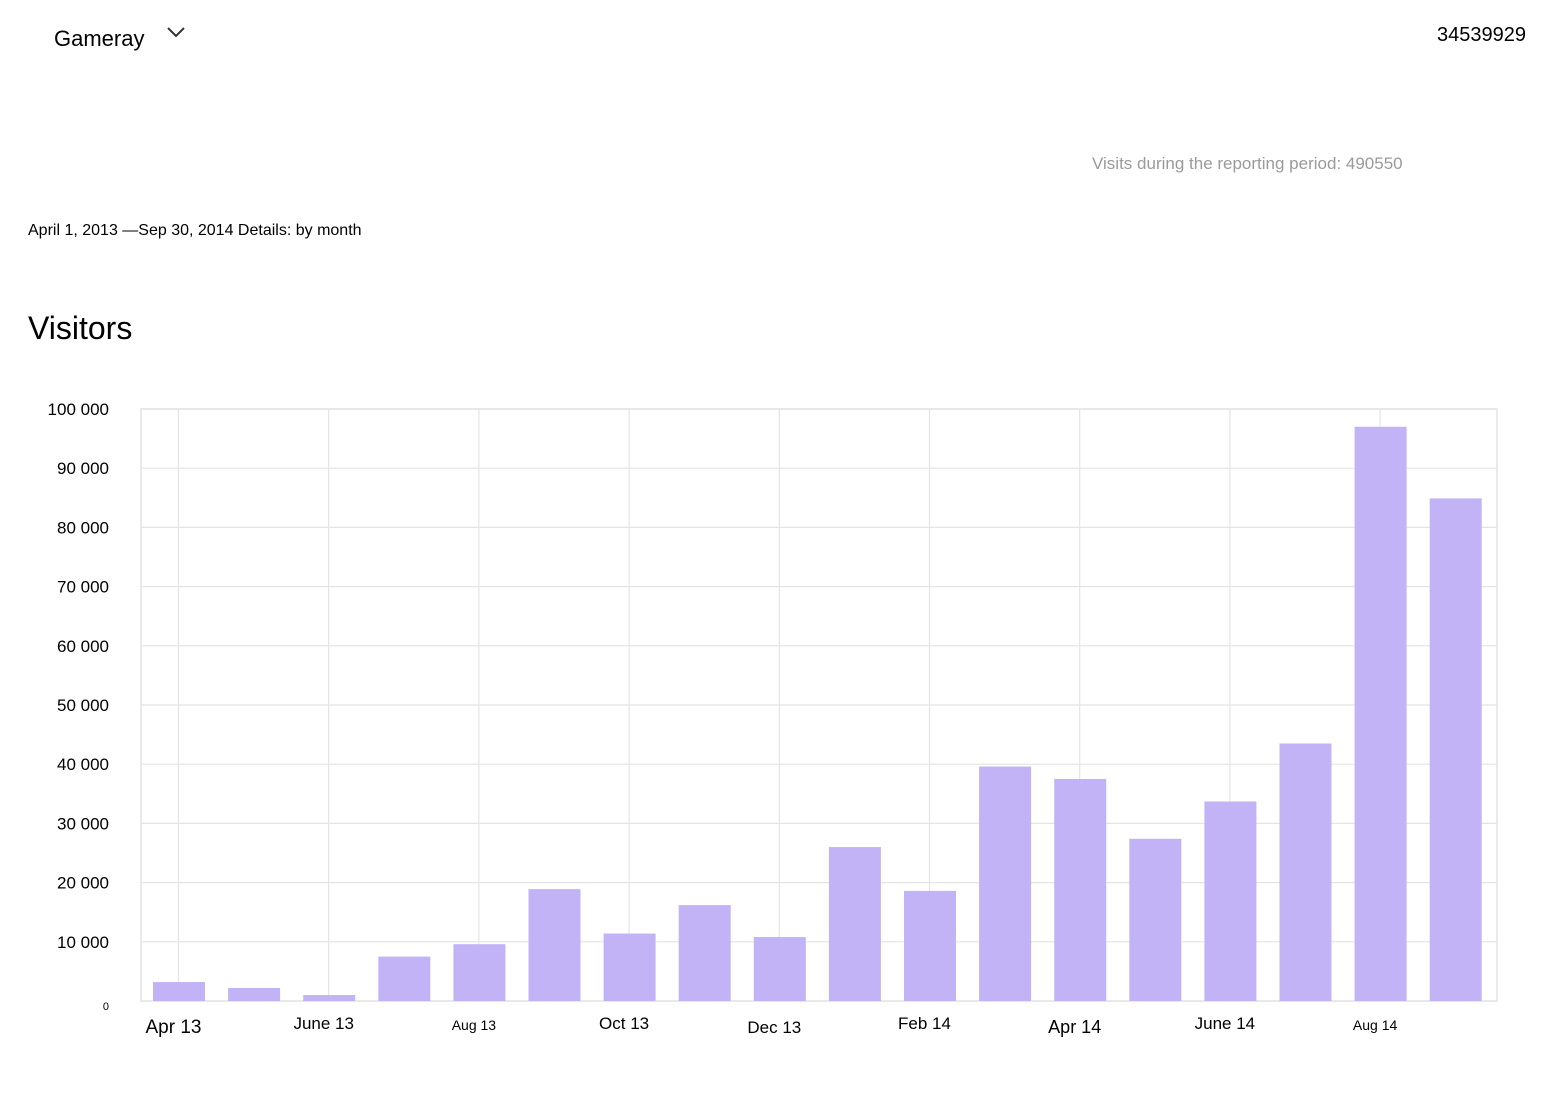 The width and height of the screenshot is (1554, 1106). Describe the element at coordinates (924, 1023) in the screenshot. I see `x-tick-label: Feb 14` at that location.